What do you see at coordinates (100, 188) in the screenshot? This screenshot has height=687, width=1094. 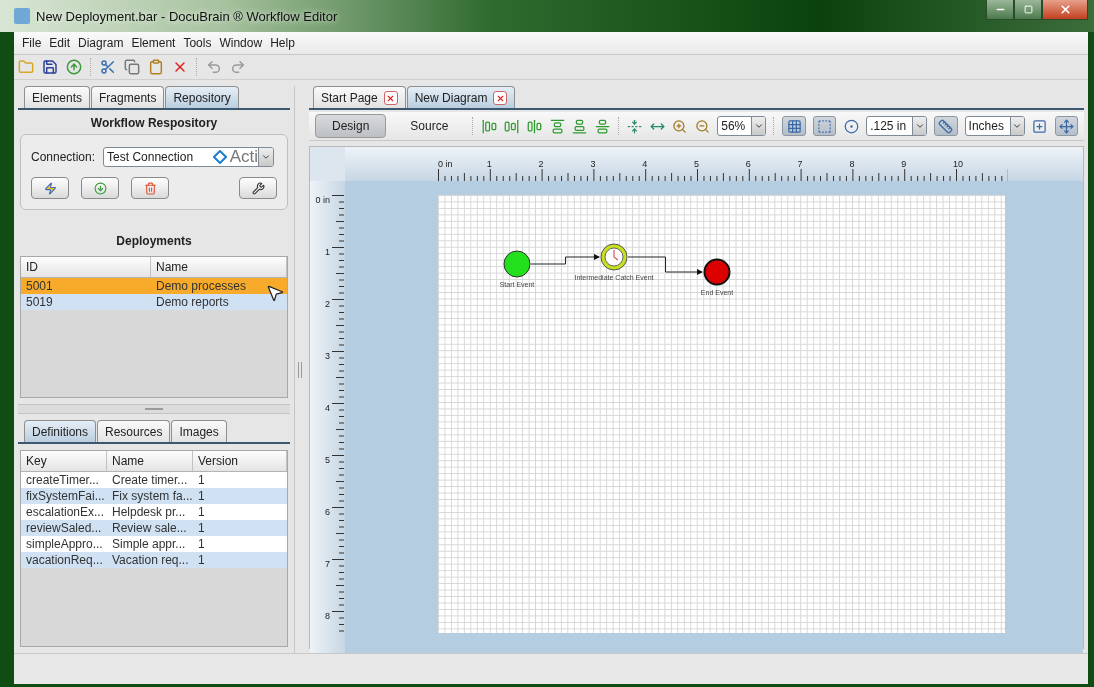 I see `download-button` at bounding box center [100, 188].